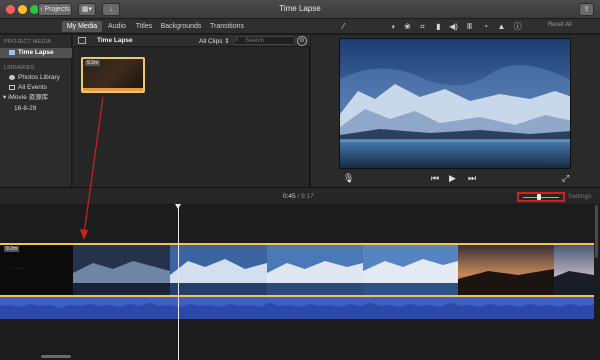  I want to click on timeline-settings-button: Settings, so click(580, 196).